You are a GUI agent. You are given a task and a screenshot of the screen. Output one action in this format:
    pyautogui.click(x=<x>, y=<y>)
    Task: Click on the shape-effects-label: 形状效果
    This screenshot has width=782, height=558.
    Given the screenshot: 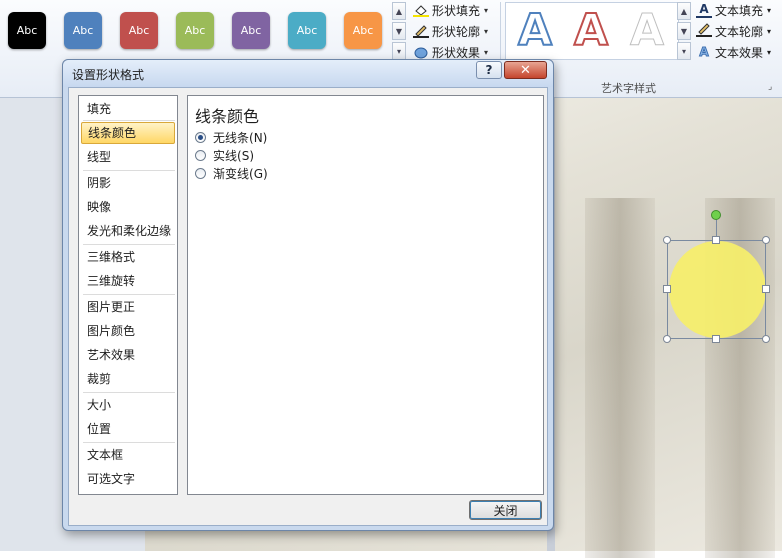 What is the action you would take?
    pyautogui.click(x=456, y=52)
    